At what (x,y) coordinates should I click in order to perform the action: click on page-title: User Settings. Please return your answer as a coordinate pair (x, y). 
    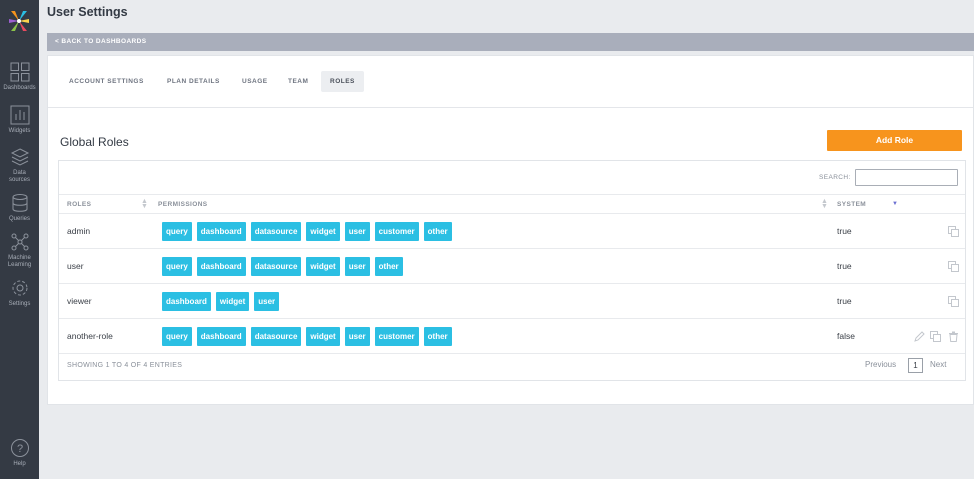
    Looking at the image, I should click on (87, 12).